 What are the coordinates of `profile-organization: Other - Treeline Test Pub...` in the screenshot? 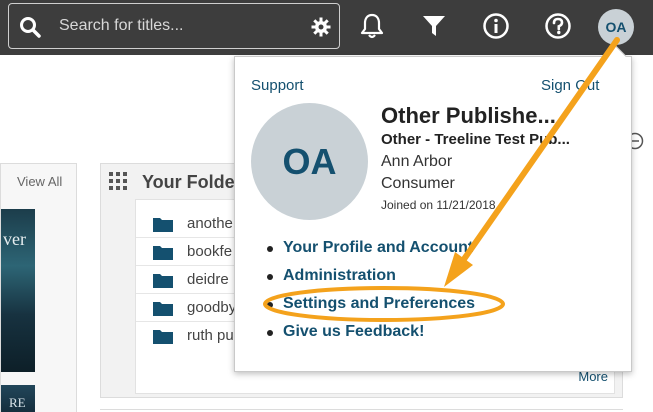 It's located at (475, 139).